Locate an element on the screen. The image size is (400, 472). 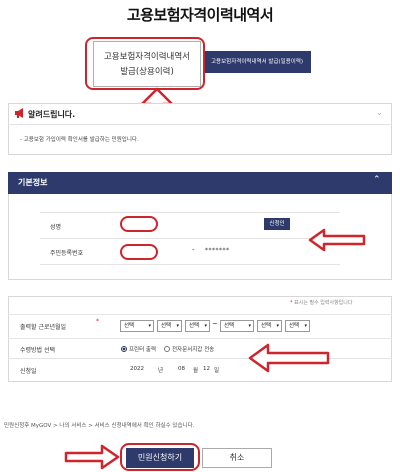
end-year-select: 선택 ▾ is located at coordinates (237, 326).